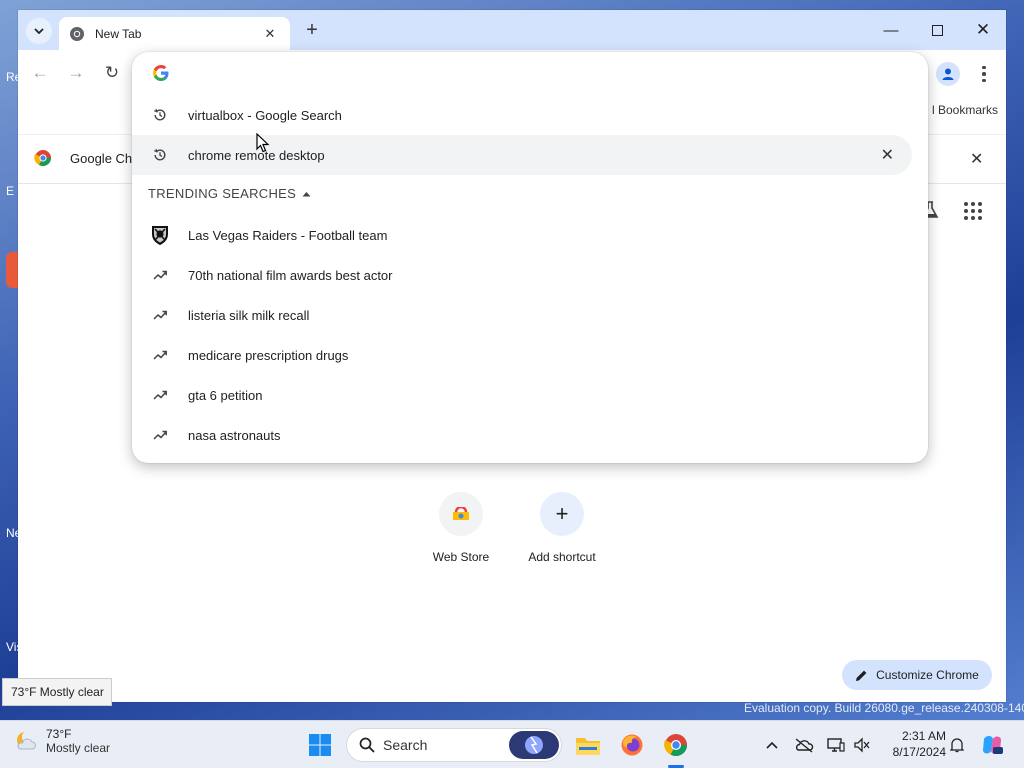 The width and height of the screenshot is (1024, 768). Describe the element at coordinates (891, 30) in the screenshot. I see `minimize-button: —` at that location.